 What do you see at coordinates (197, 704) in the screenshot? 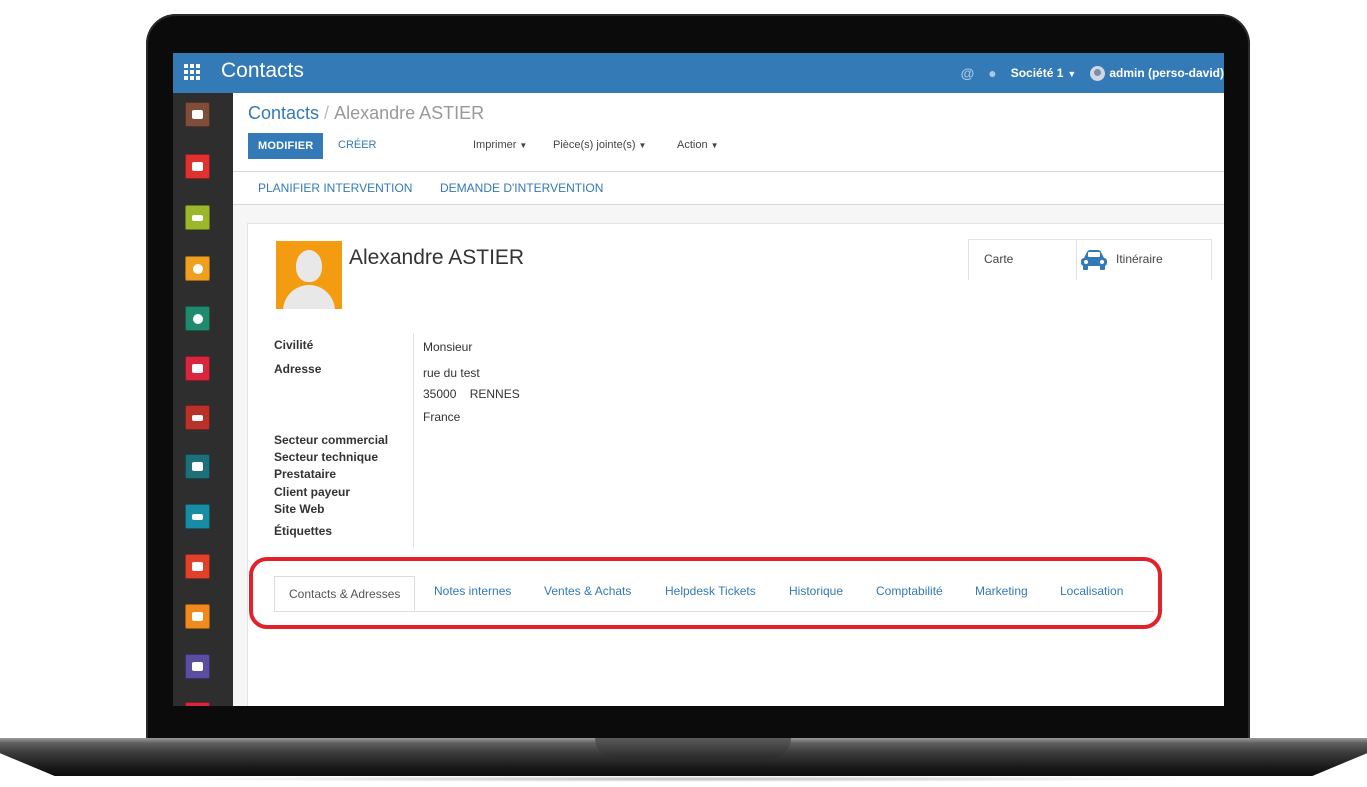
I see `support-icon` at bounding box center [197, 704].